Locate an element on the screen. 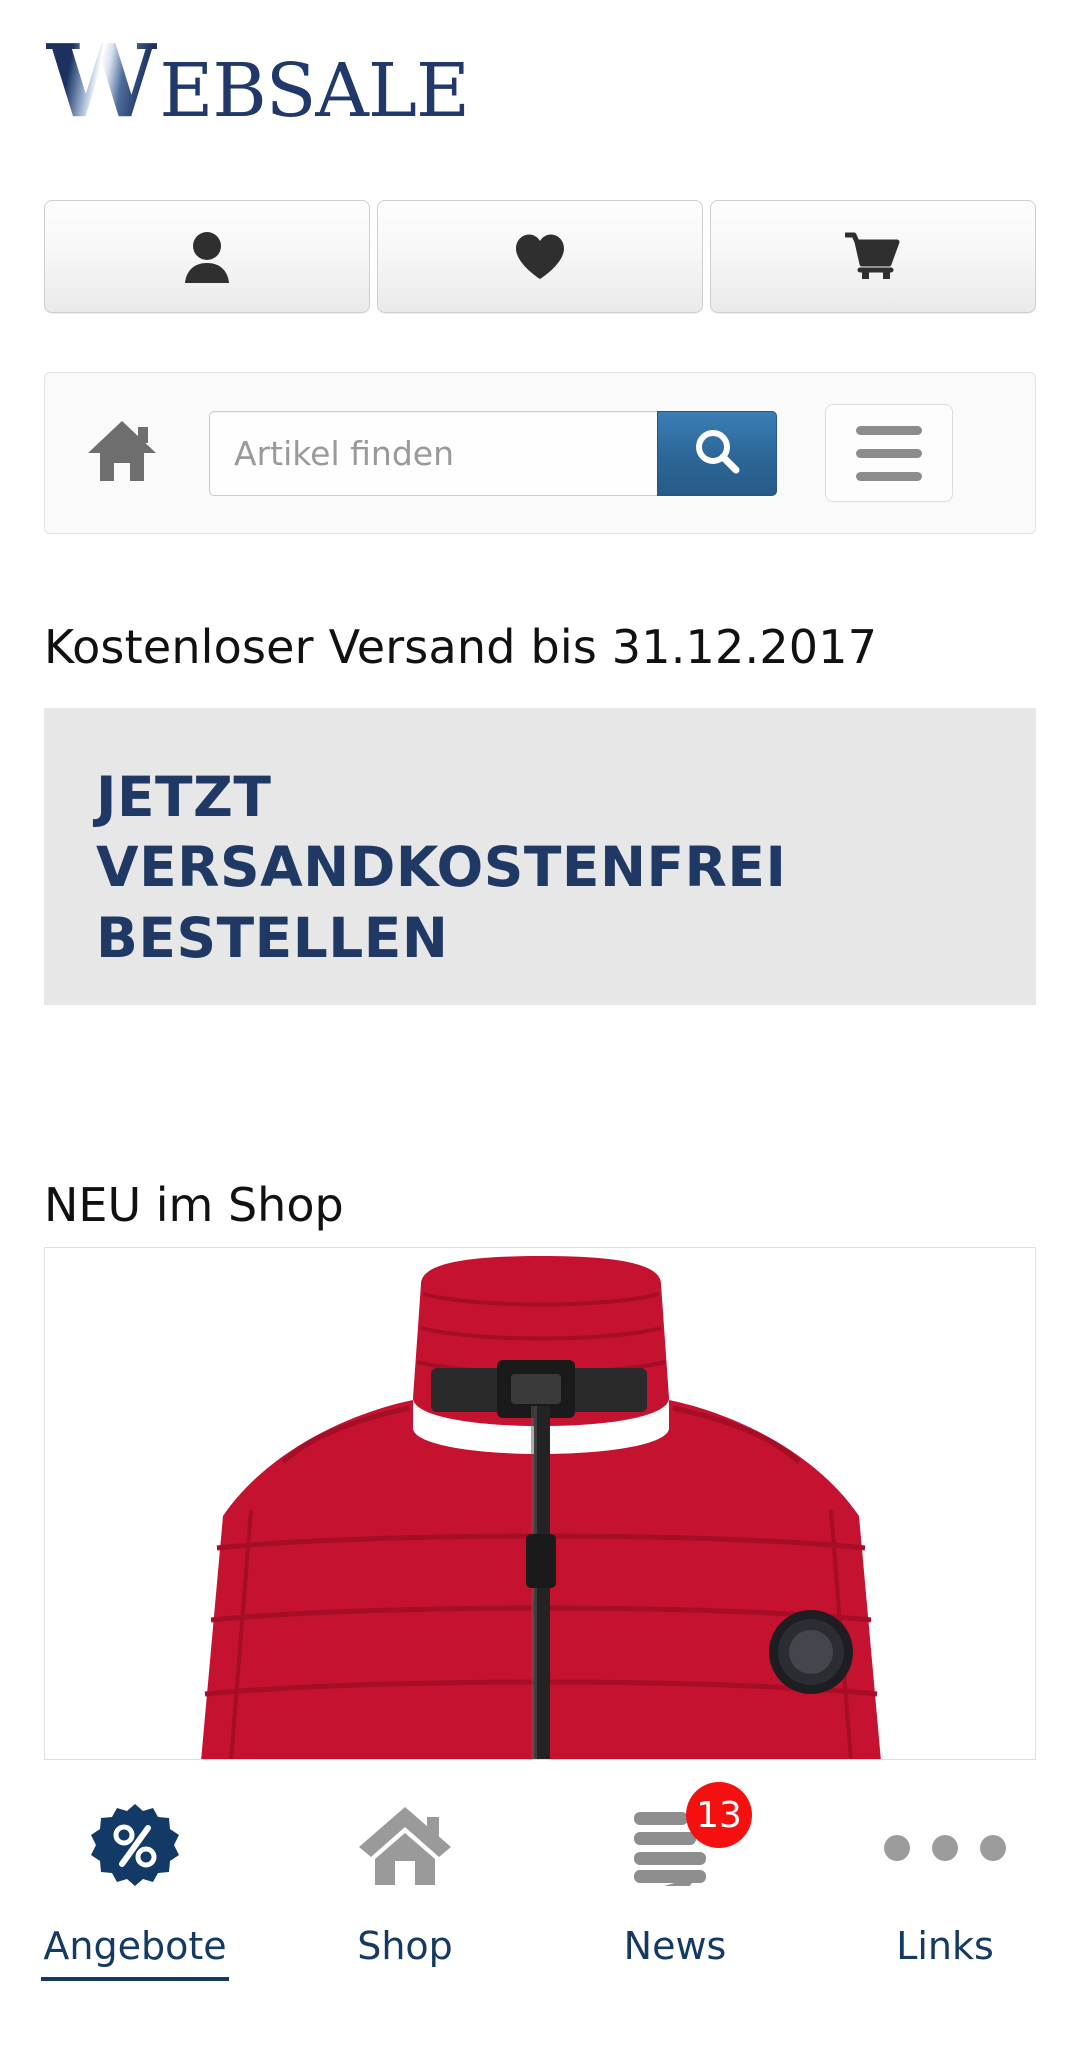 Image resolution: width=1080 pixels, height=2046 pixels. search-icon is located at coordinates (717, 453).